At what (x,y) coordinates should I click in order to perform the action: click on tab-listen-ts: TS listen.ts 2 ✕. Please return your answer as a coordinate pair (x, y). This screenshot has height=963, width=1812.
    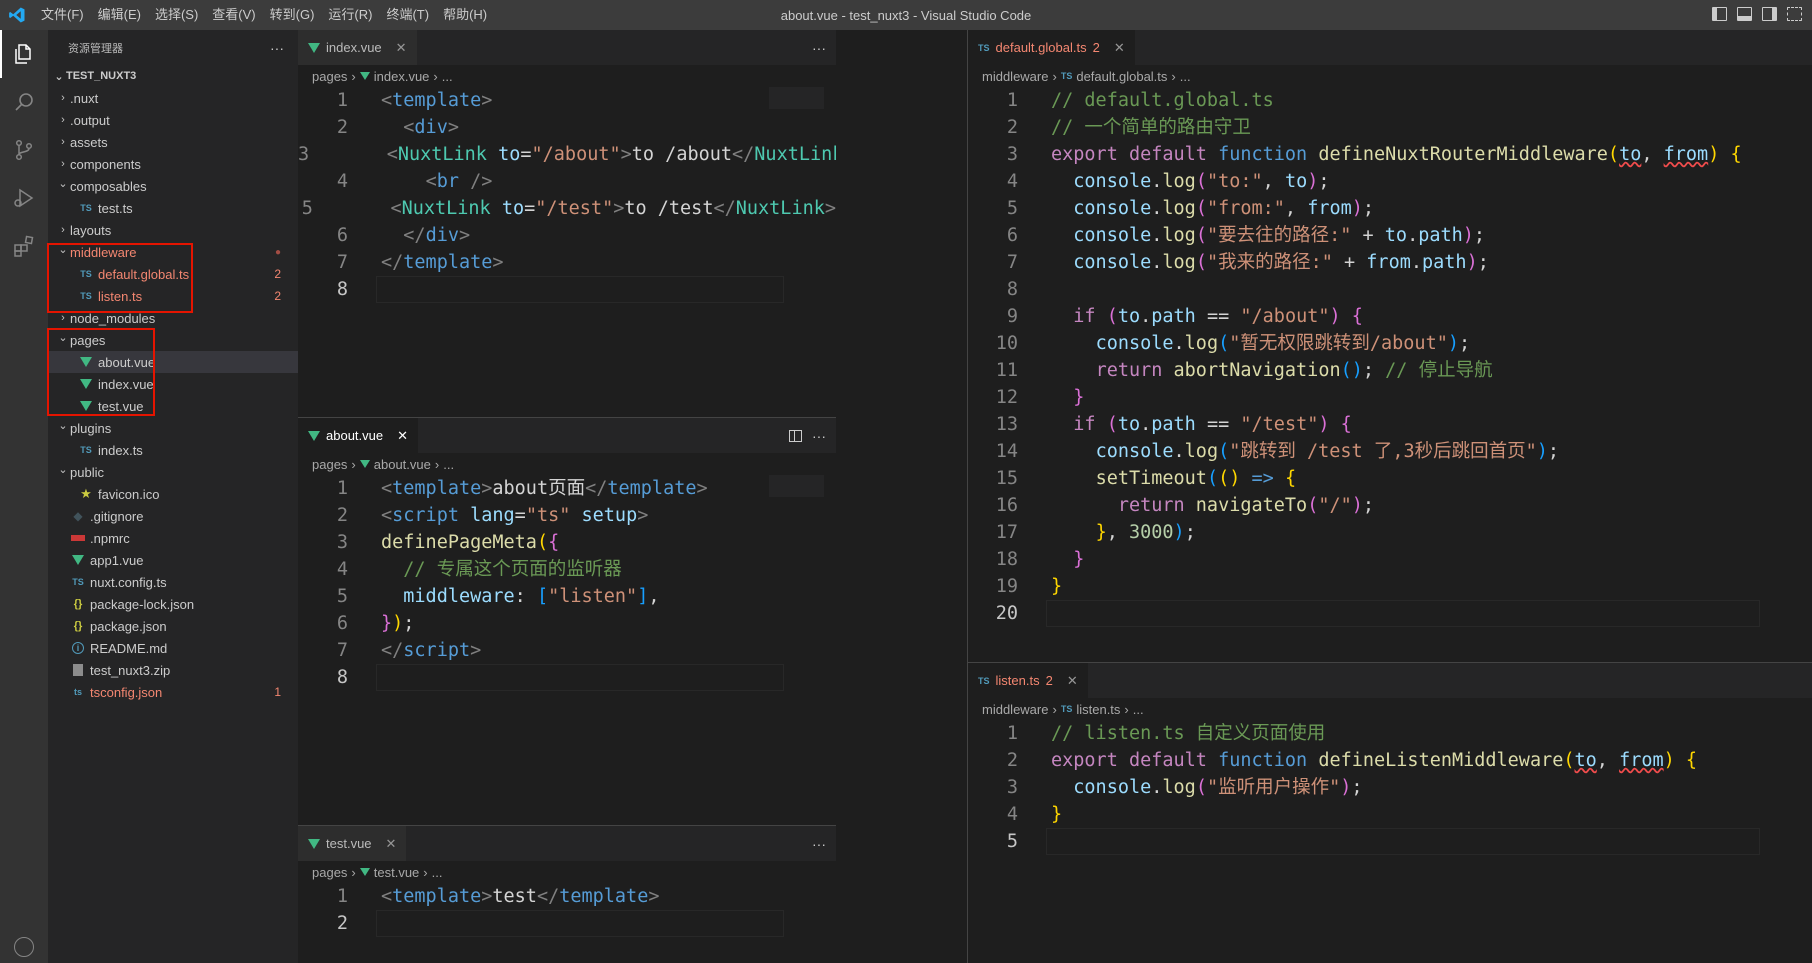
    Looking at the image, I should click on (1028, 680).